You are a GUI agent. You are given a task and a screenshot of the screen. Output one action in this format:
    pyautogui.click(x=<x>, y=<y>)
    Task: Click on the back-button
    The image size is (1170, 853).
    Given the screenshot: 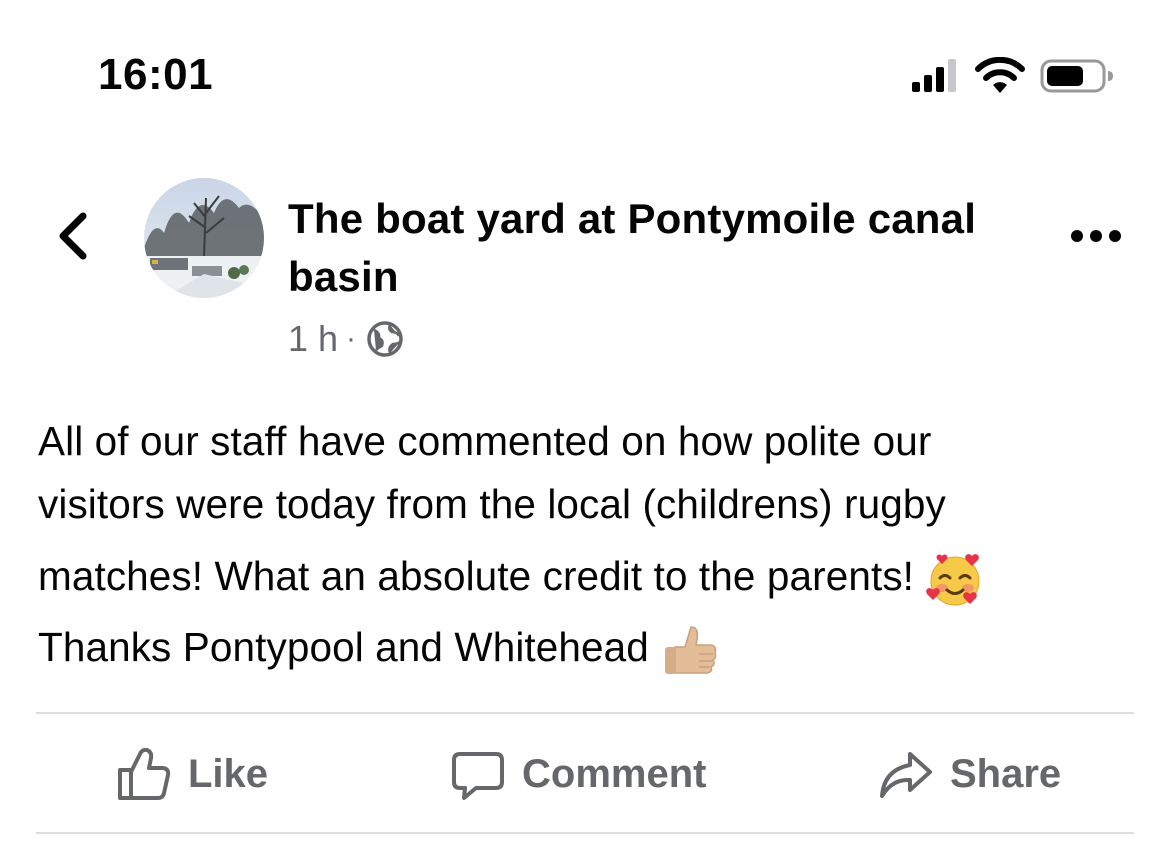 What is the action you would take?
    pyautogui.click(x=72, y=236)
    